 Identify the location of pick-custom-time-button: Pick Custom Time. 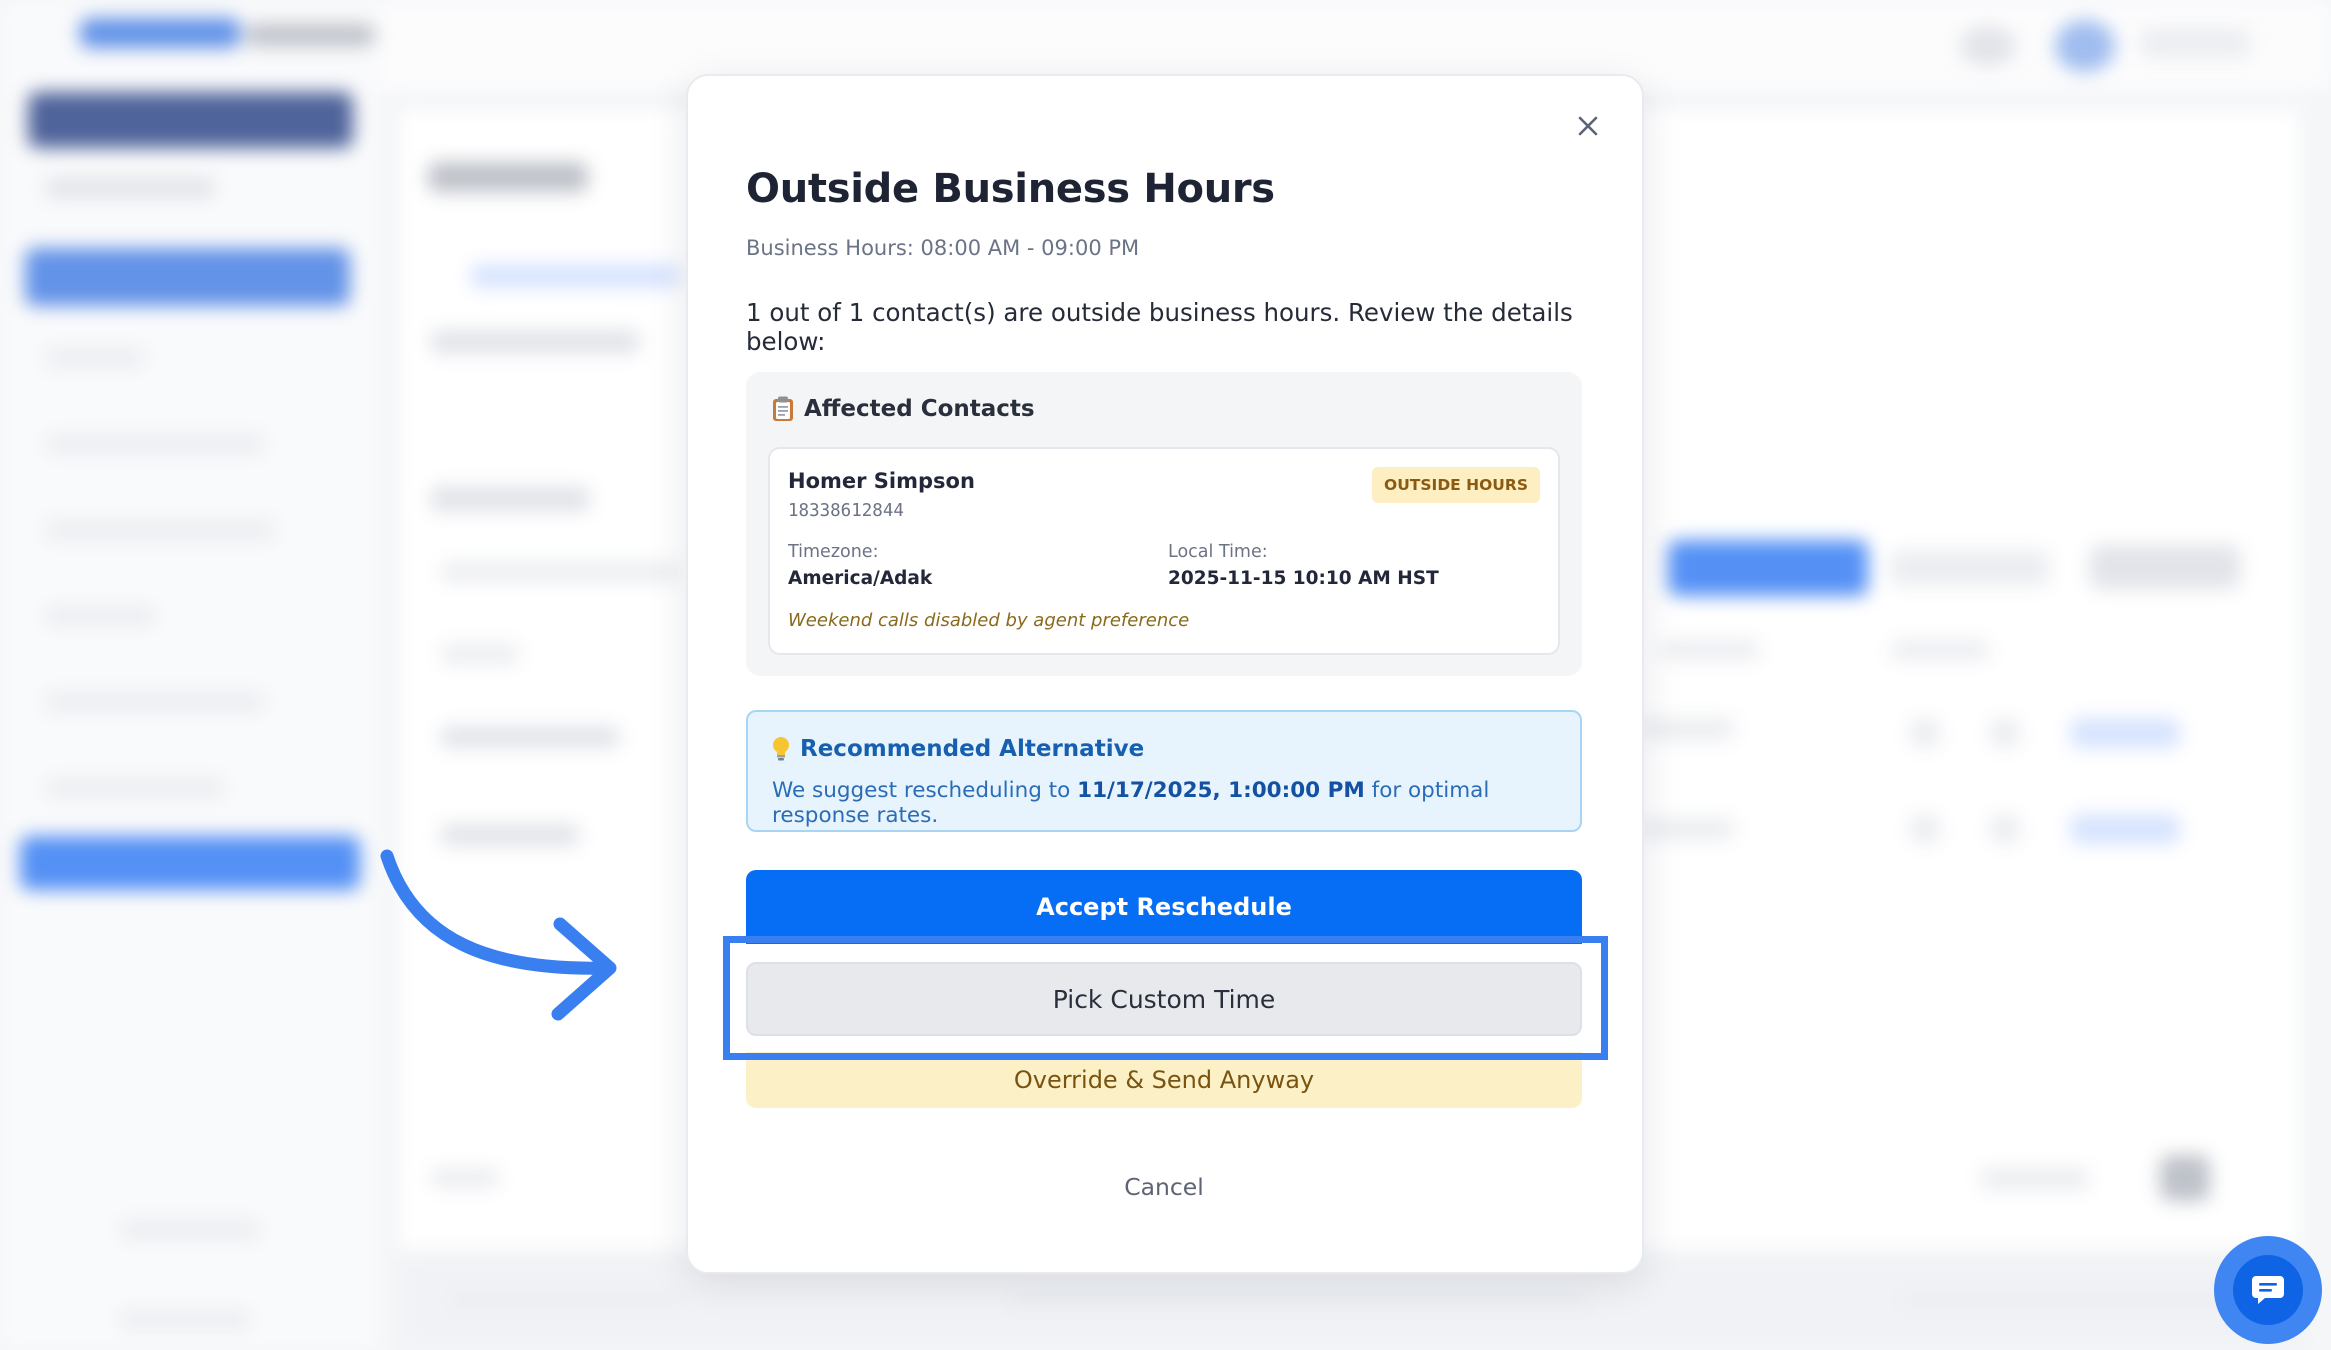
(1164, 999).